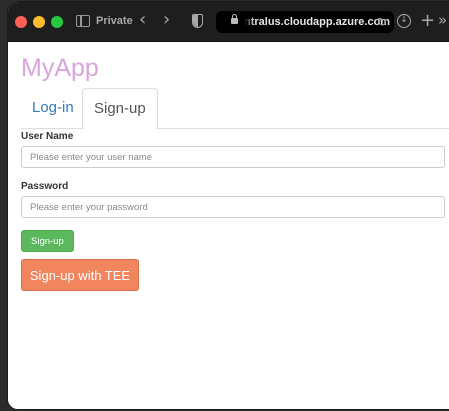  What do you see at coordinates (197, 21) in the screenshot?
I see `shield-icon` at bounding box center [197, 21].